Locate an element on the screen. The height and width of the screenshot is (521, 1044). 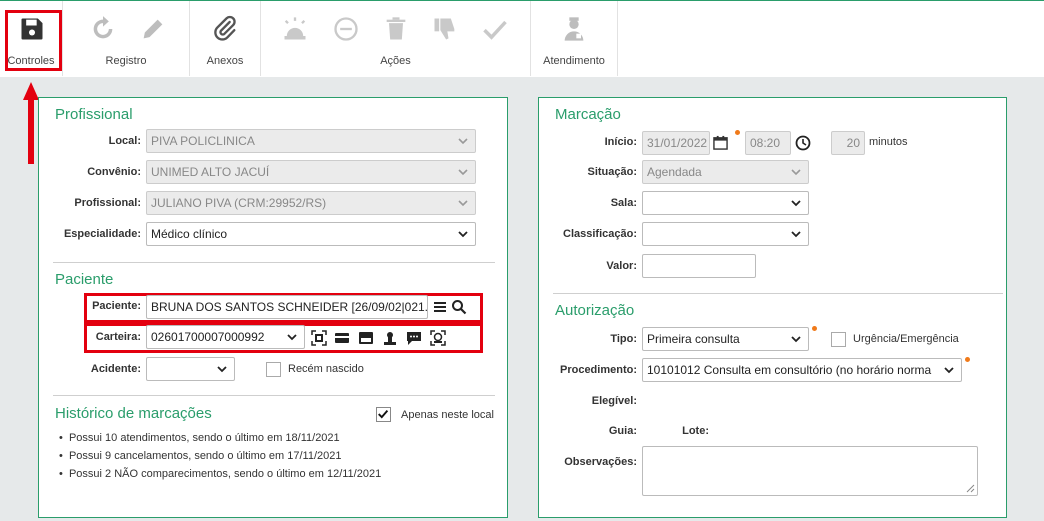
resize-grip-icon is located at coordinates (970, 488).